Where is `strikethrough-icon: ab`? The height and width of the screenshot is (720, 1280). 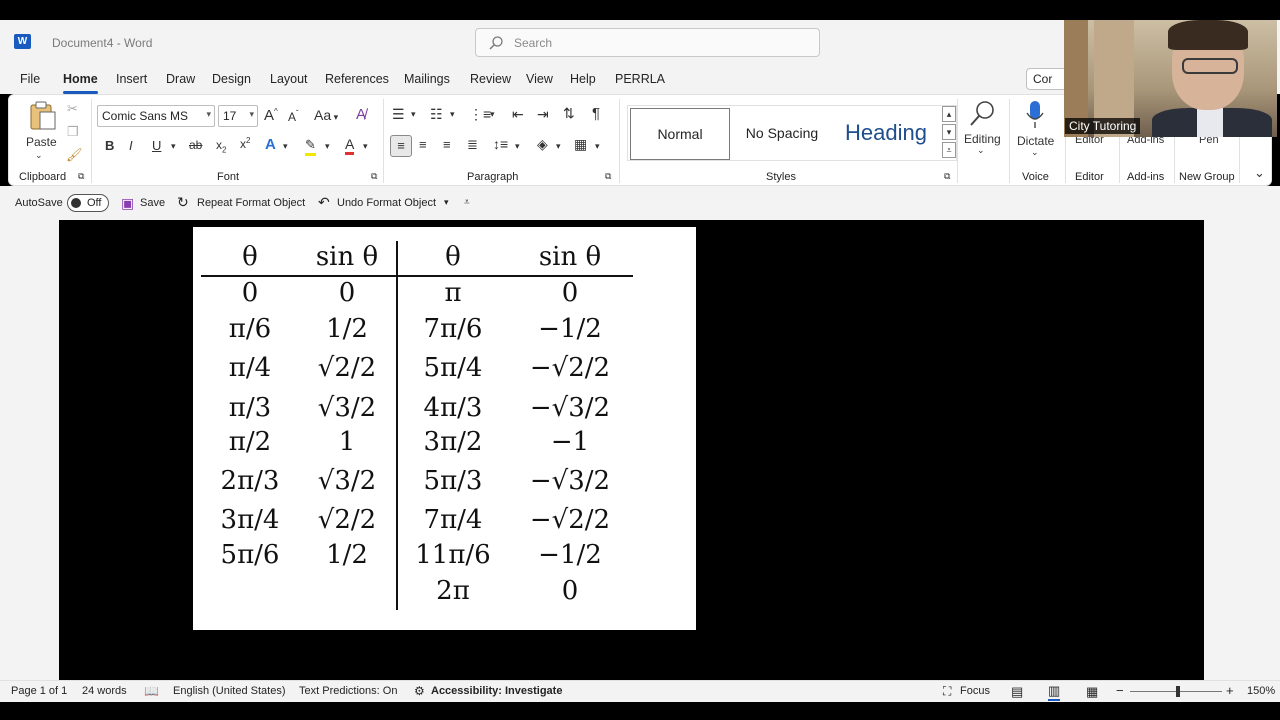 strikethrough-icon: ab is located at coordinates (195, 145).